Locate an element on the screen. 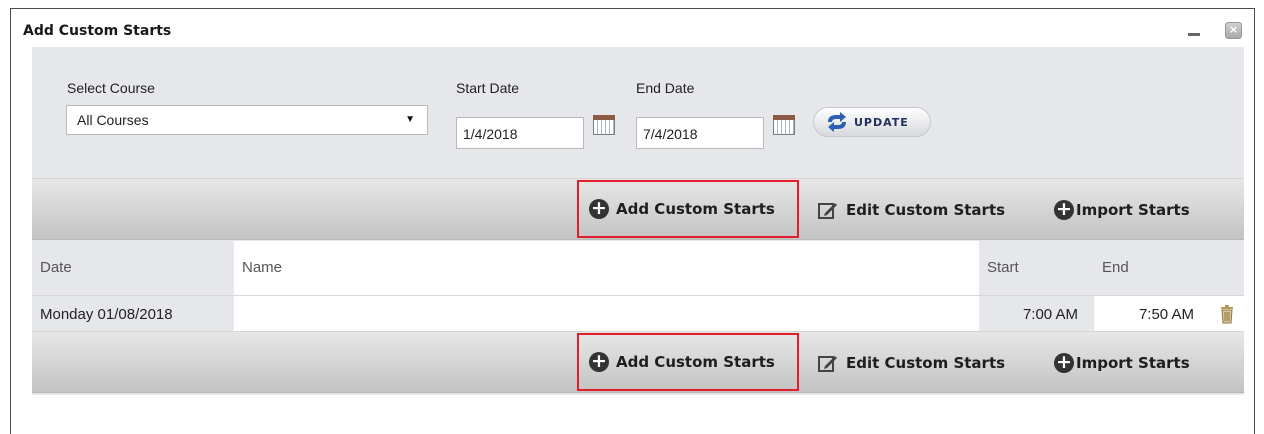 The width and height of the screenshot is (1264, 434). column-header-end: End is located at coordinates (1169, 268).